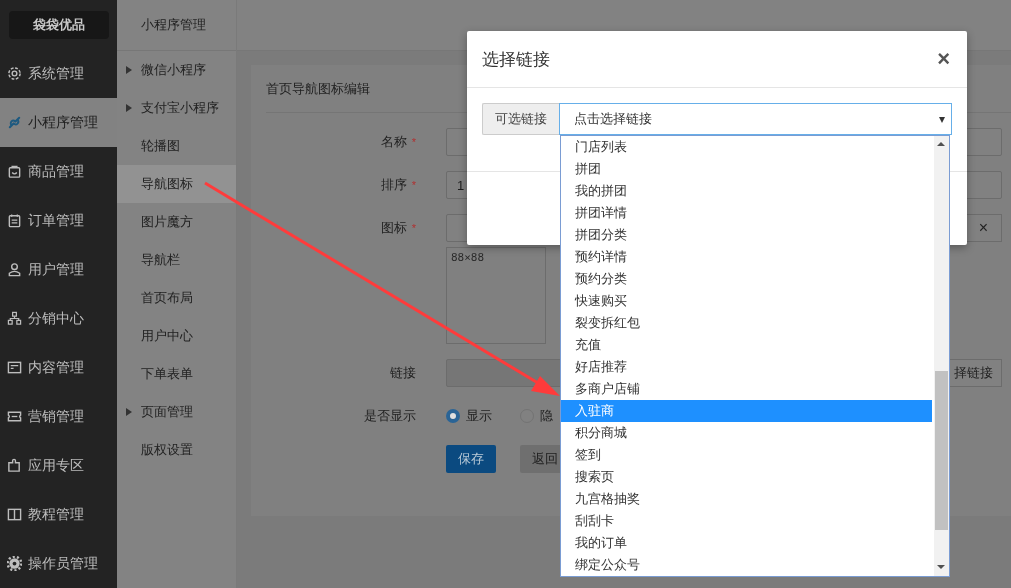 The image size is (1011, 588). What do you see at coordinates (393, 141) in the screenshot?
I see `field-label: 名称` at bounding box center [393, 141].